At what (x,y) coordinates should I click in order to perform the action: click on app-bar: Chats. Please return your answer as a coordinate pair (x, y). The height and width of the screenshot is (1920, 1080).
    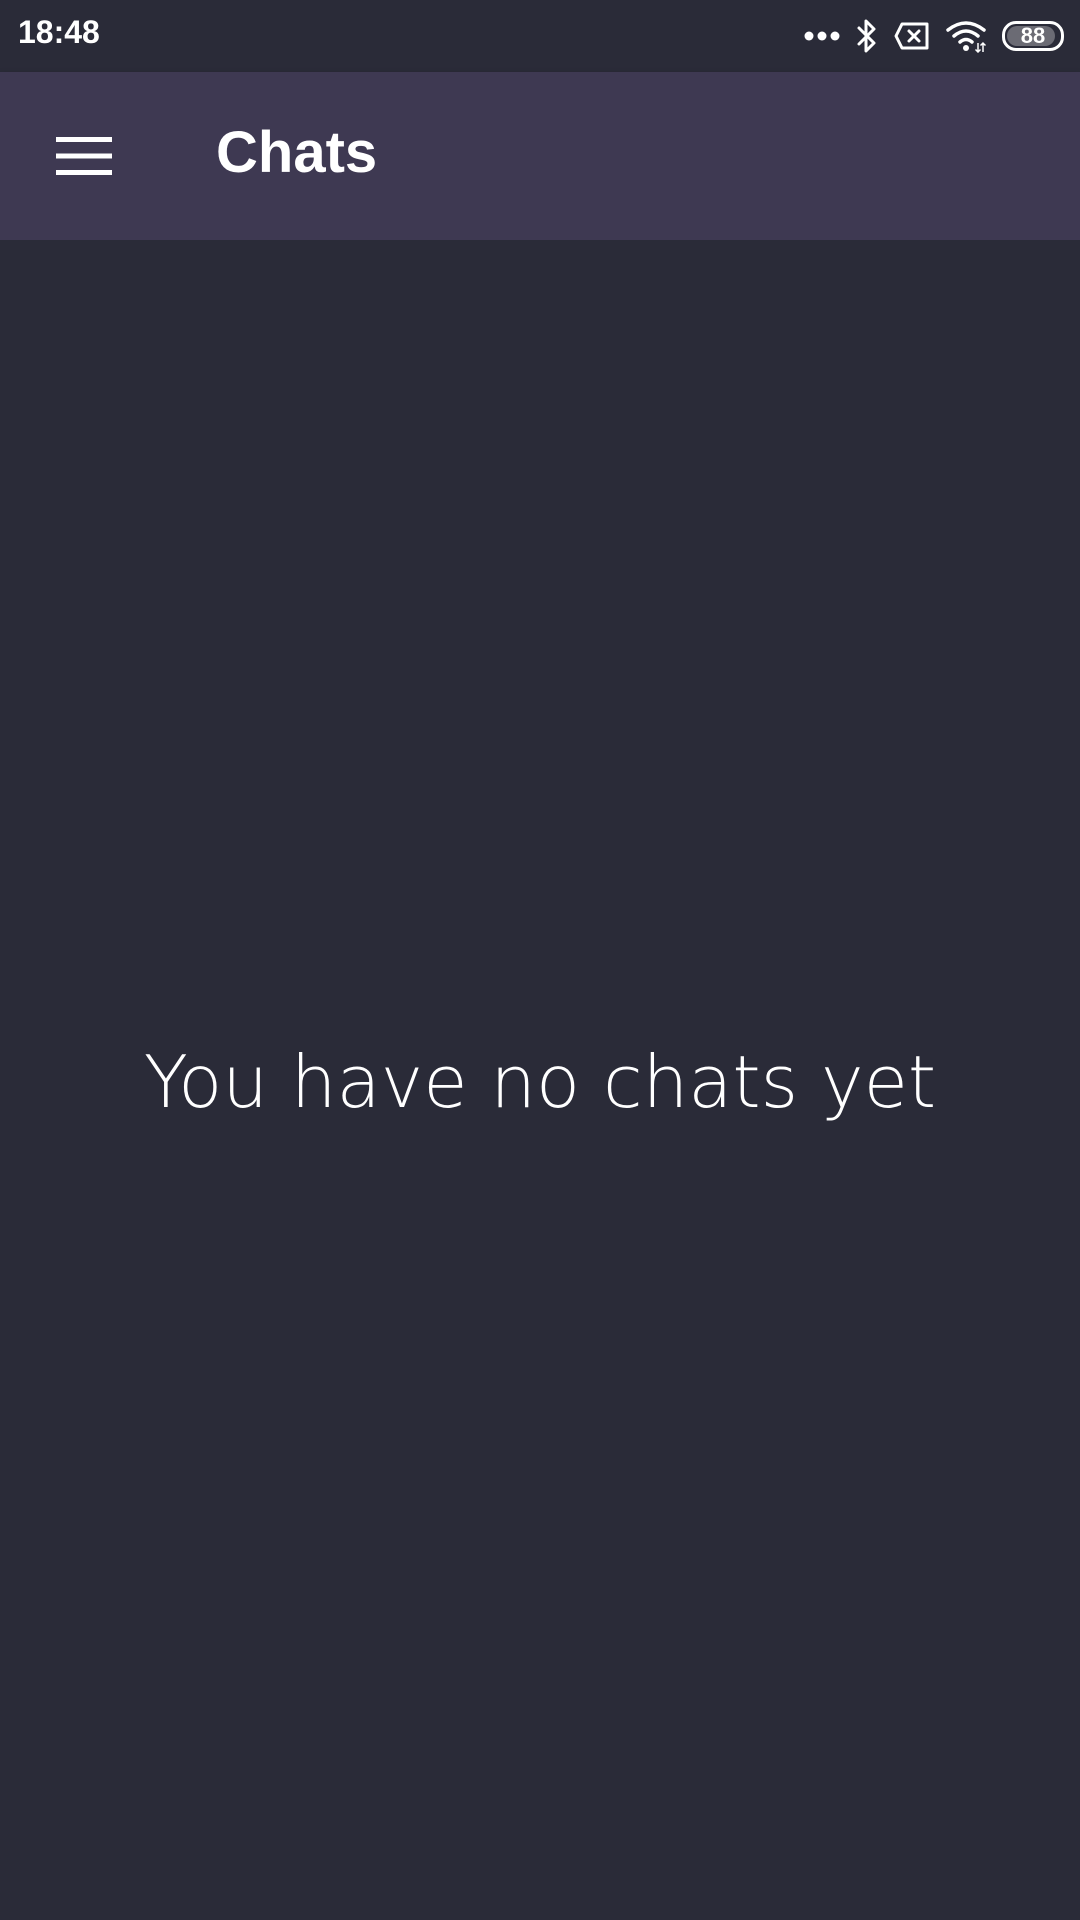
    Looking at the image, I should click on (540, 156).